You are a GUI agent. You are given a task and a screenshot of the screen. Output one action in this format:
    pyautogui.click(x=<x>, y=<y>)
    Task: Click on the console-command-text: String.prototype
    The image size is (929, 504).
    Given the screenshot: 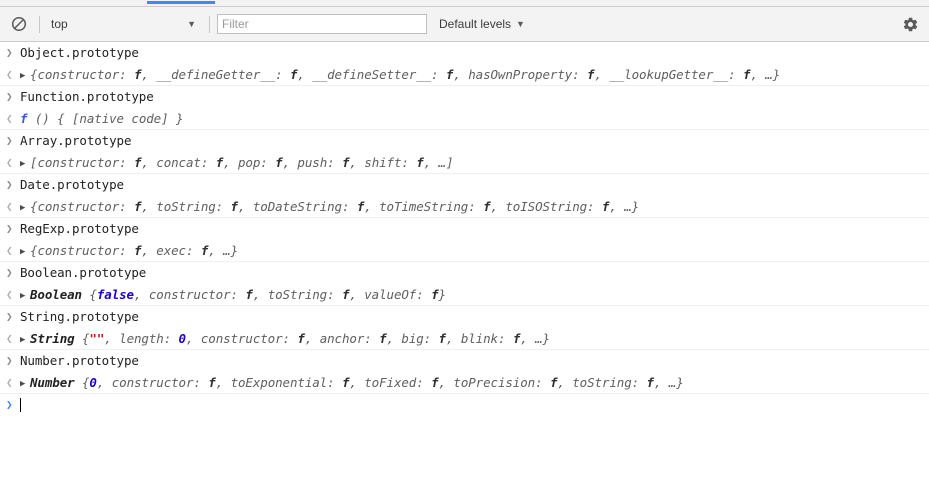 What is the action you would take?
    pyautogui.click(x=79, y=316)
    